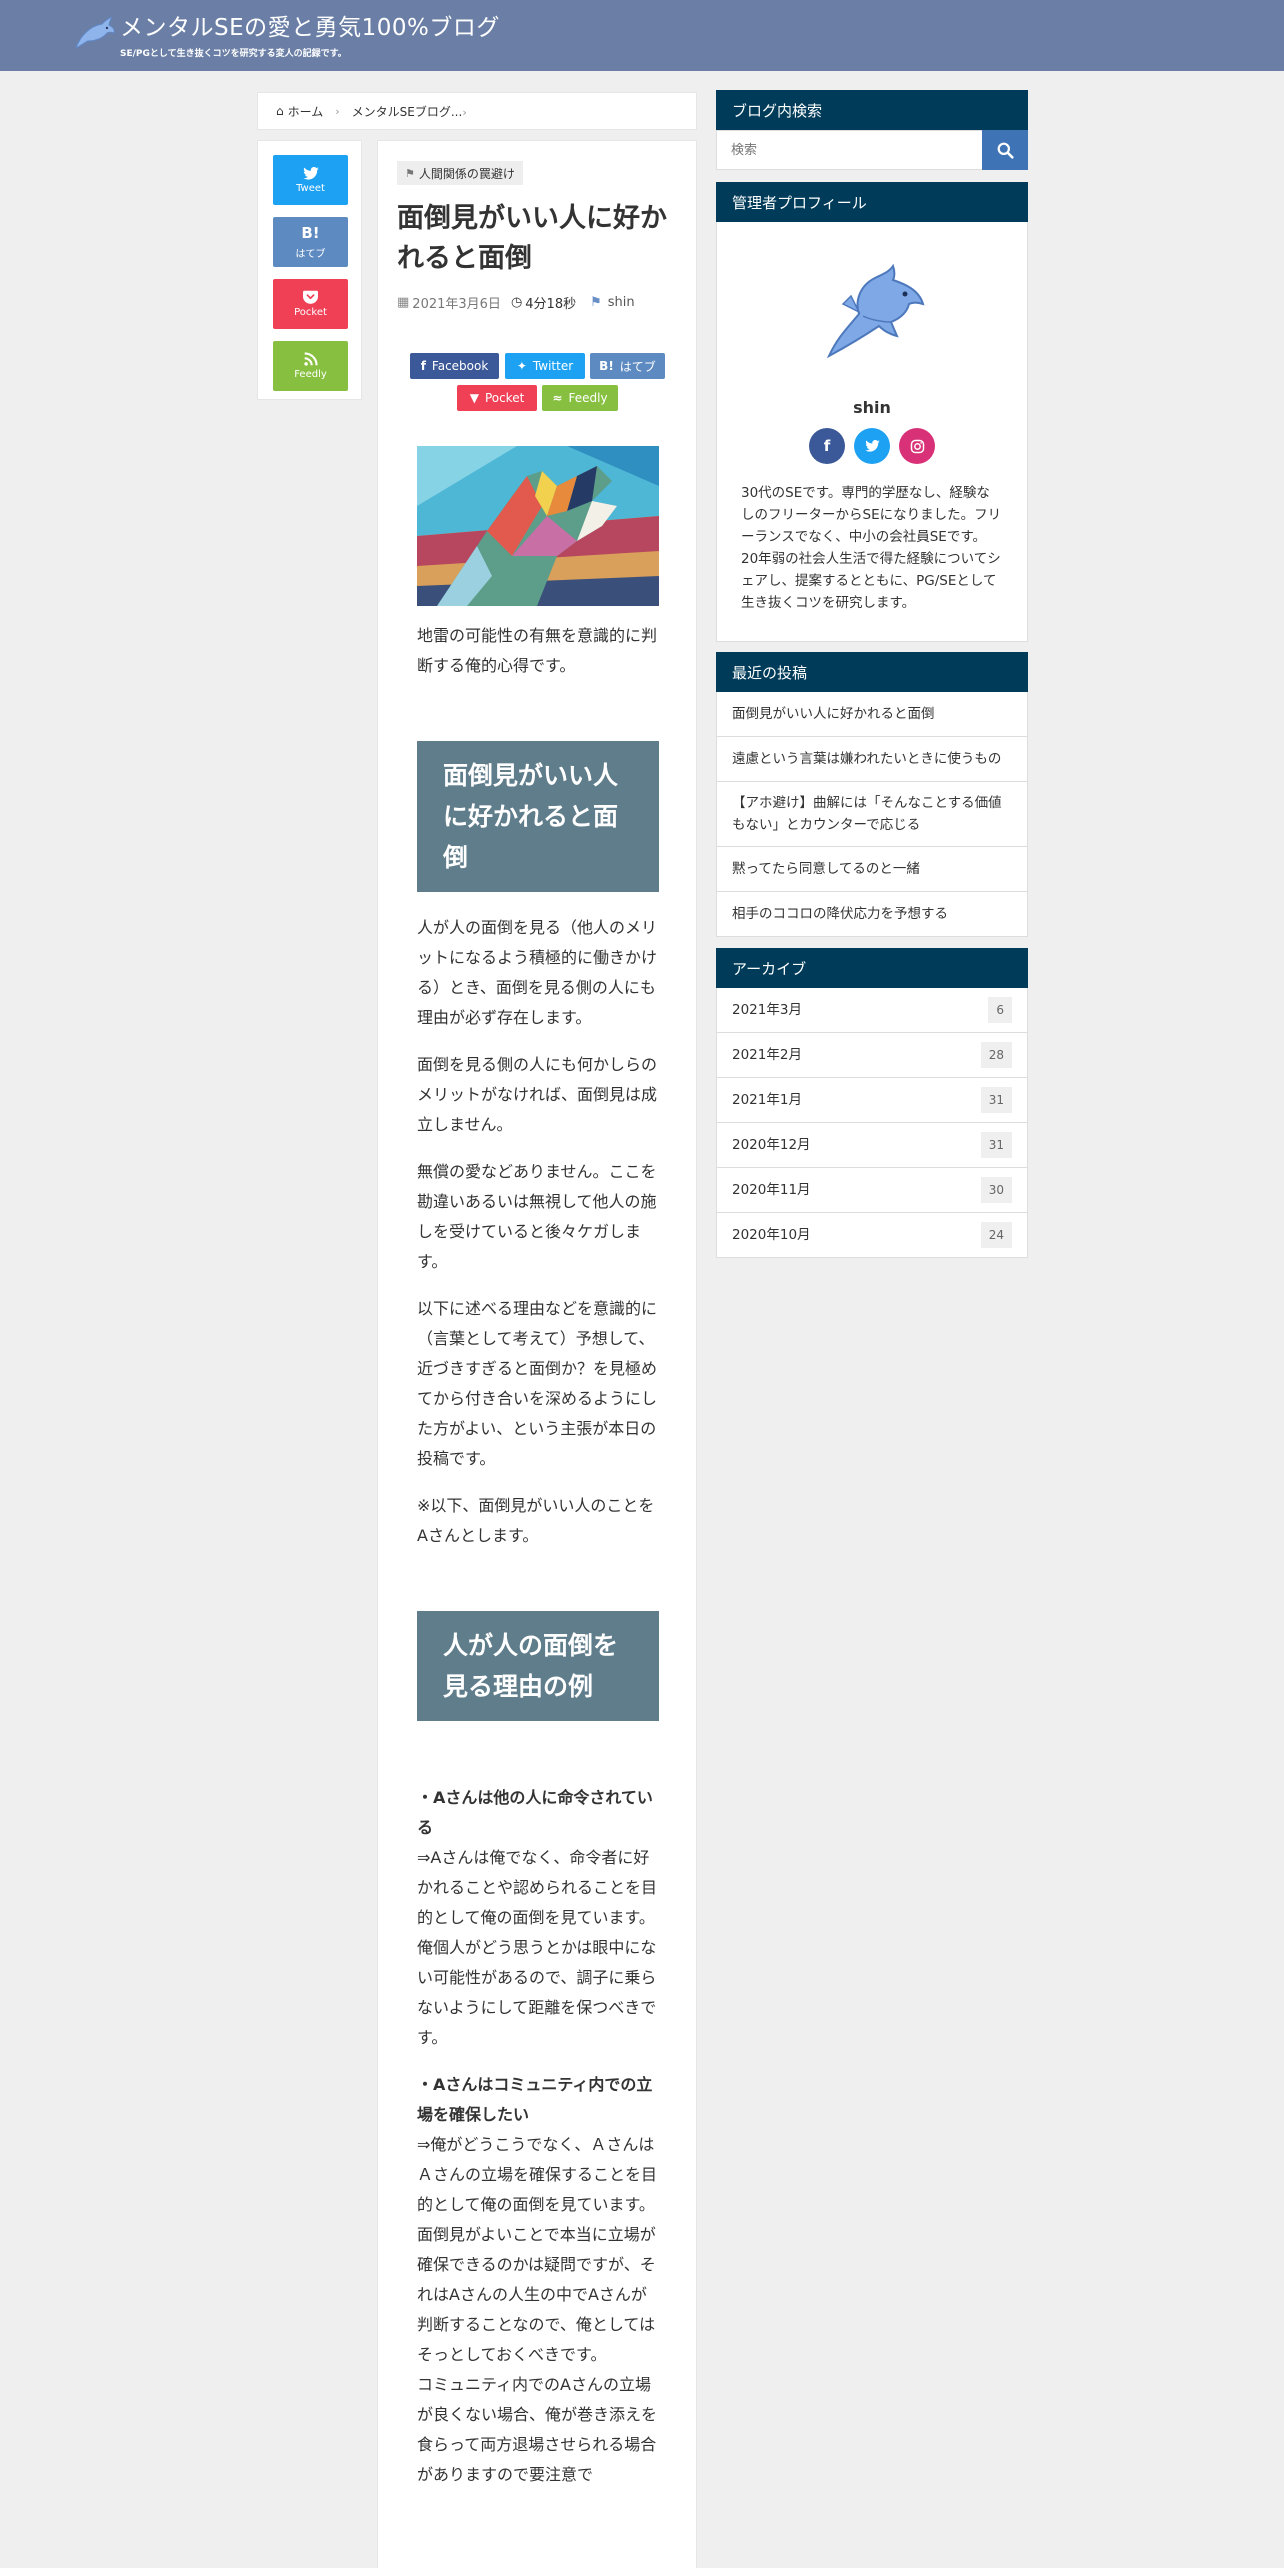 The height and width of the screenshot is (2568, 1284). Describe the element at coordinates (557, 398) in the screenshot. I see `rss-icon: ≈` at that location.